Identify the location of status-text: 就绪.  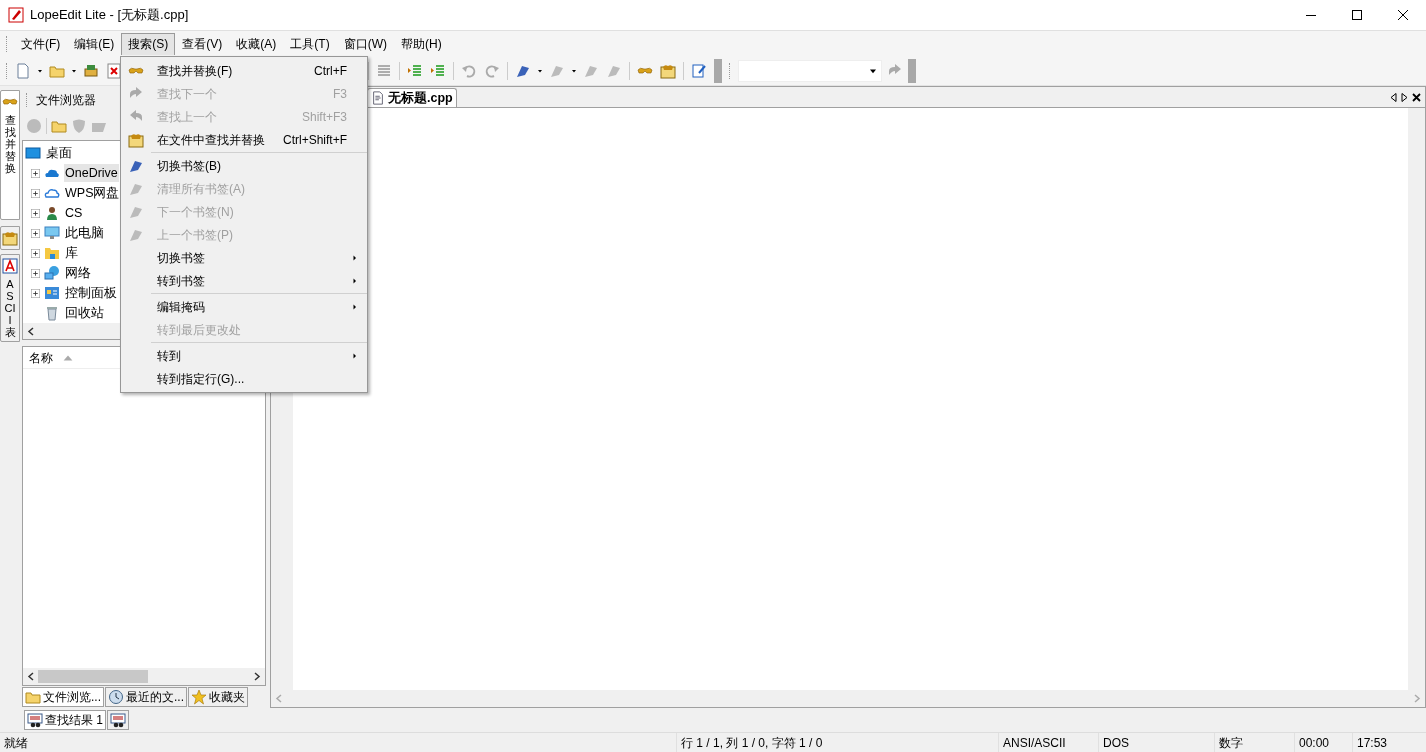
(16, 743).